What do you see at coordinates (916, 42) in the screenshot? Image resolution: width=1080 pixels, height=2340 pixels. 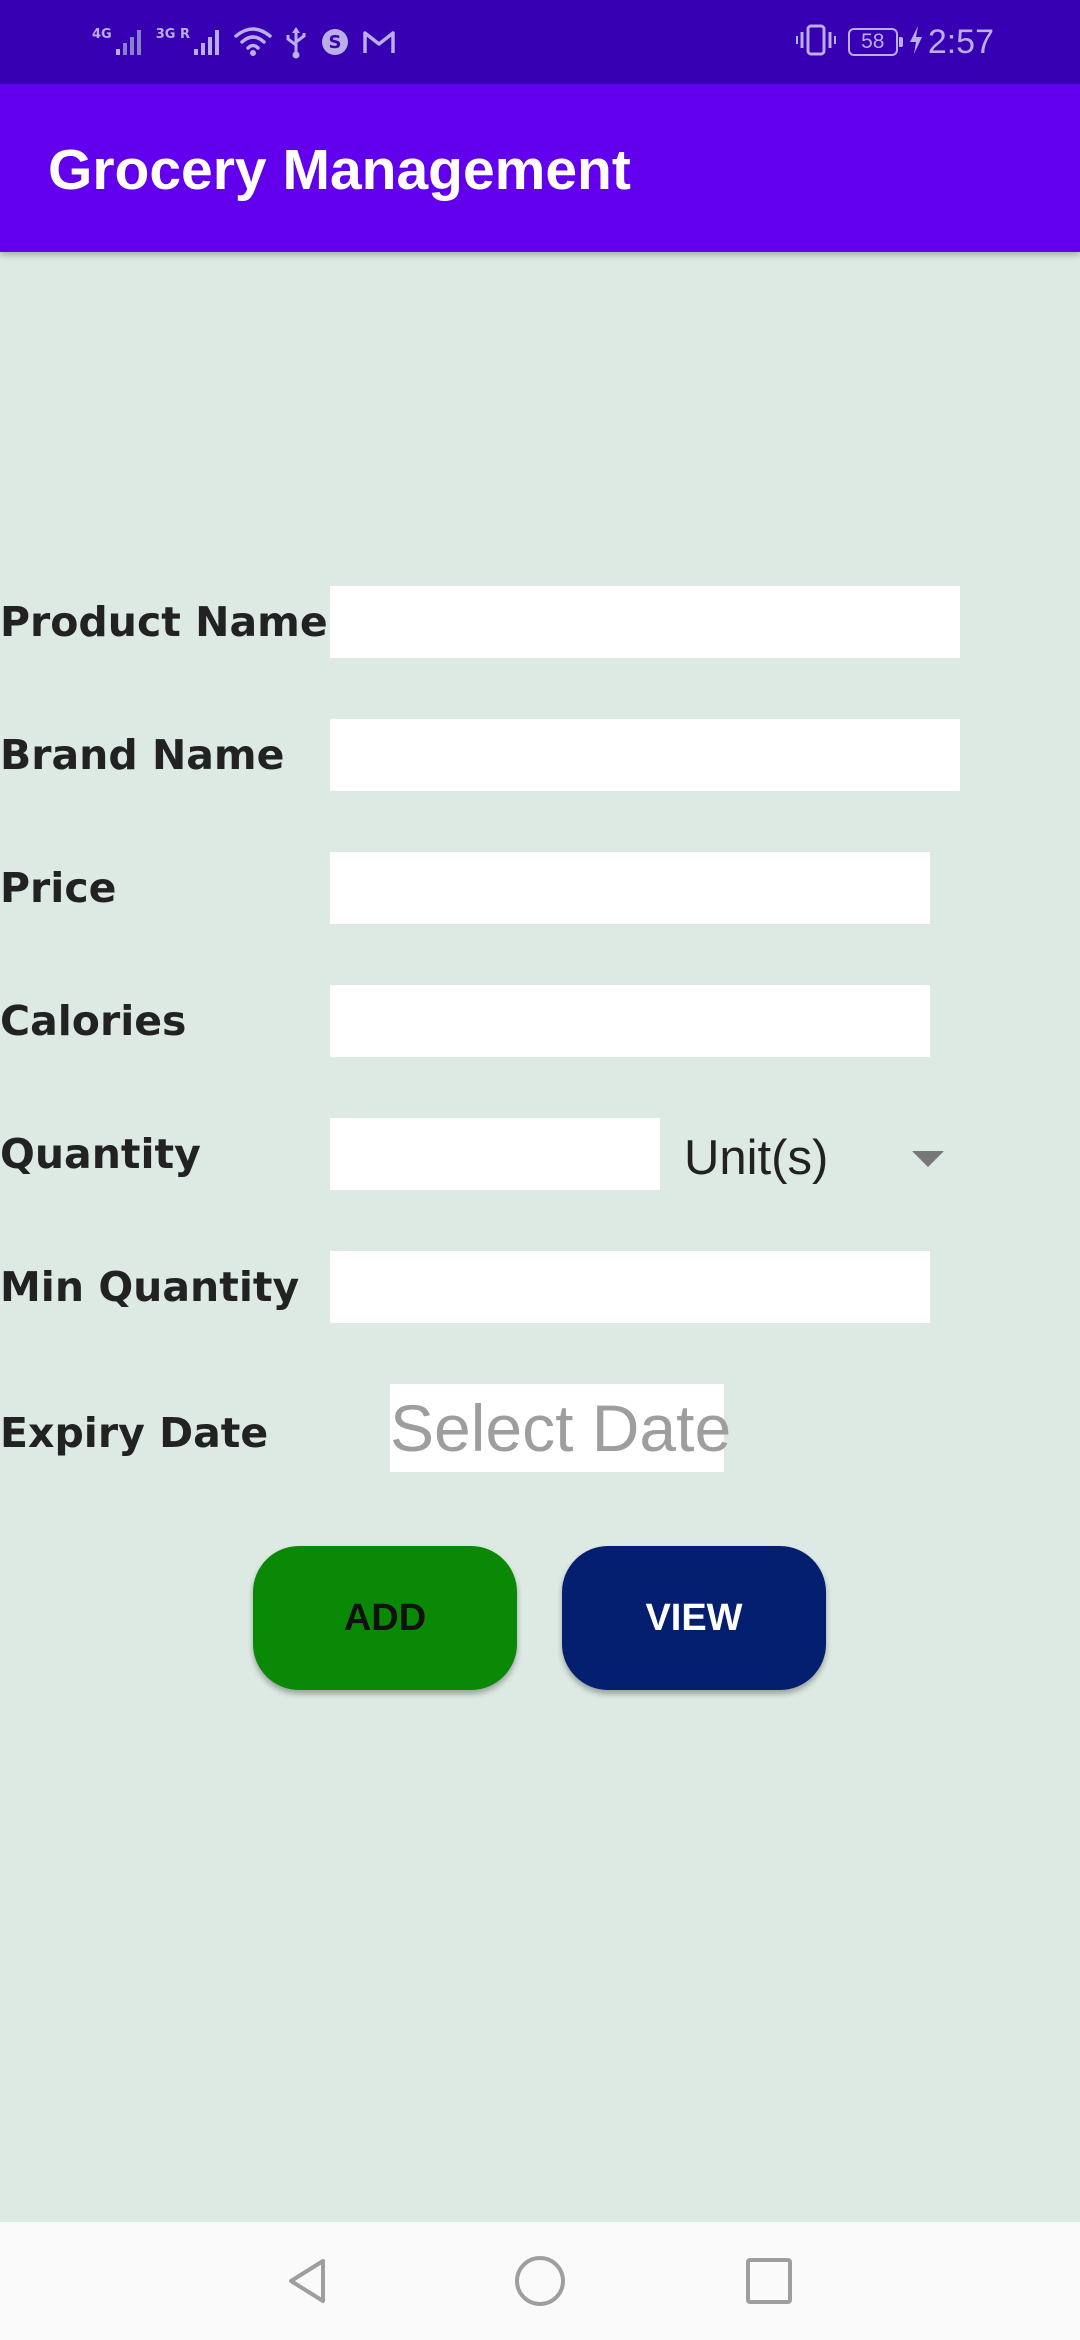 I see `charging-icon` at bounding box center [916, 42].